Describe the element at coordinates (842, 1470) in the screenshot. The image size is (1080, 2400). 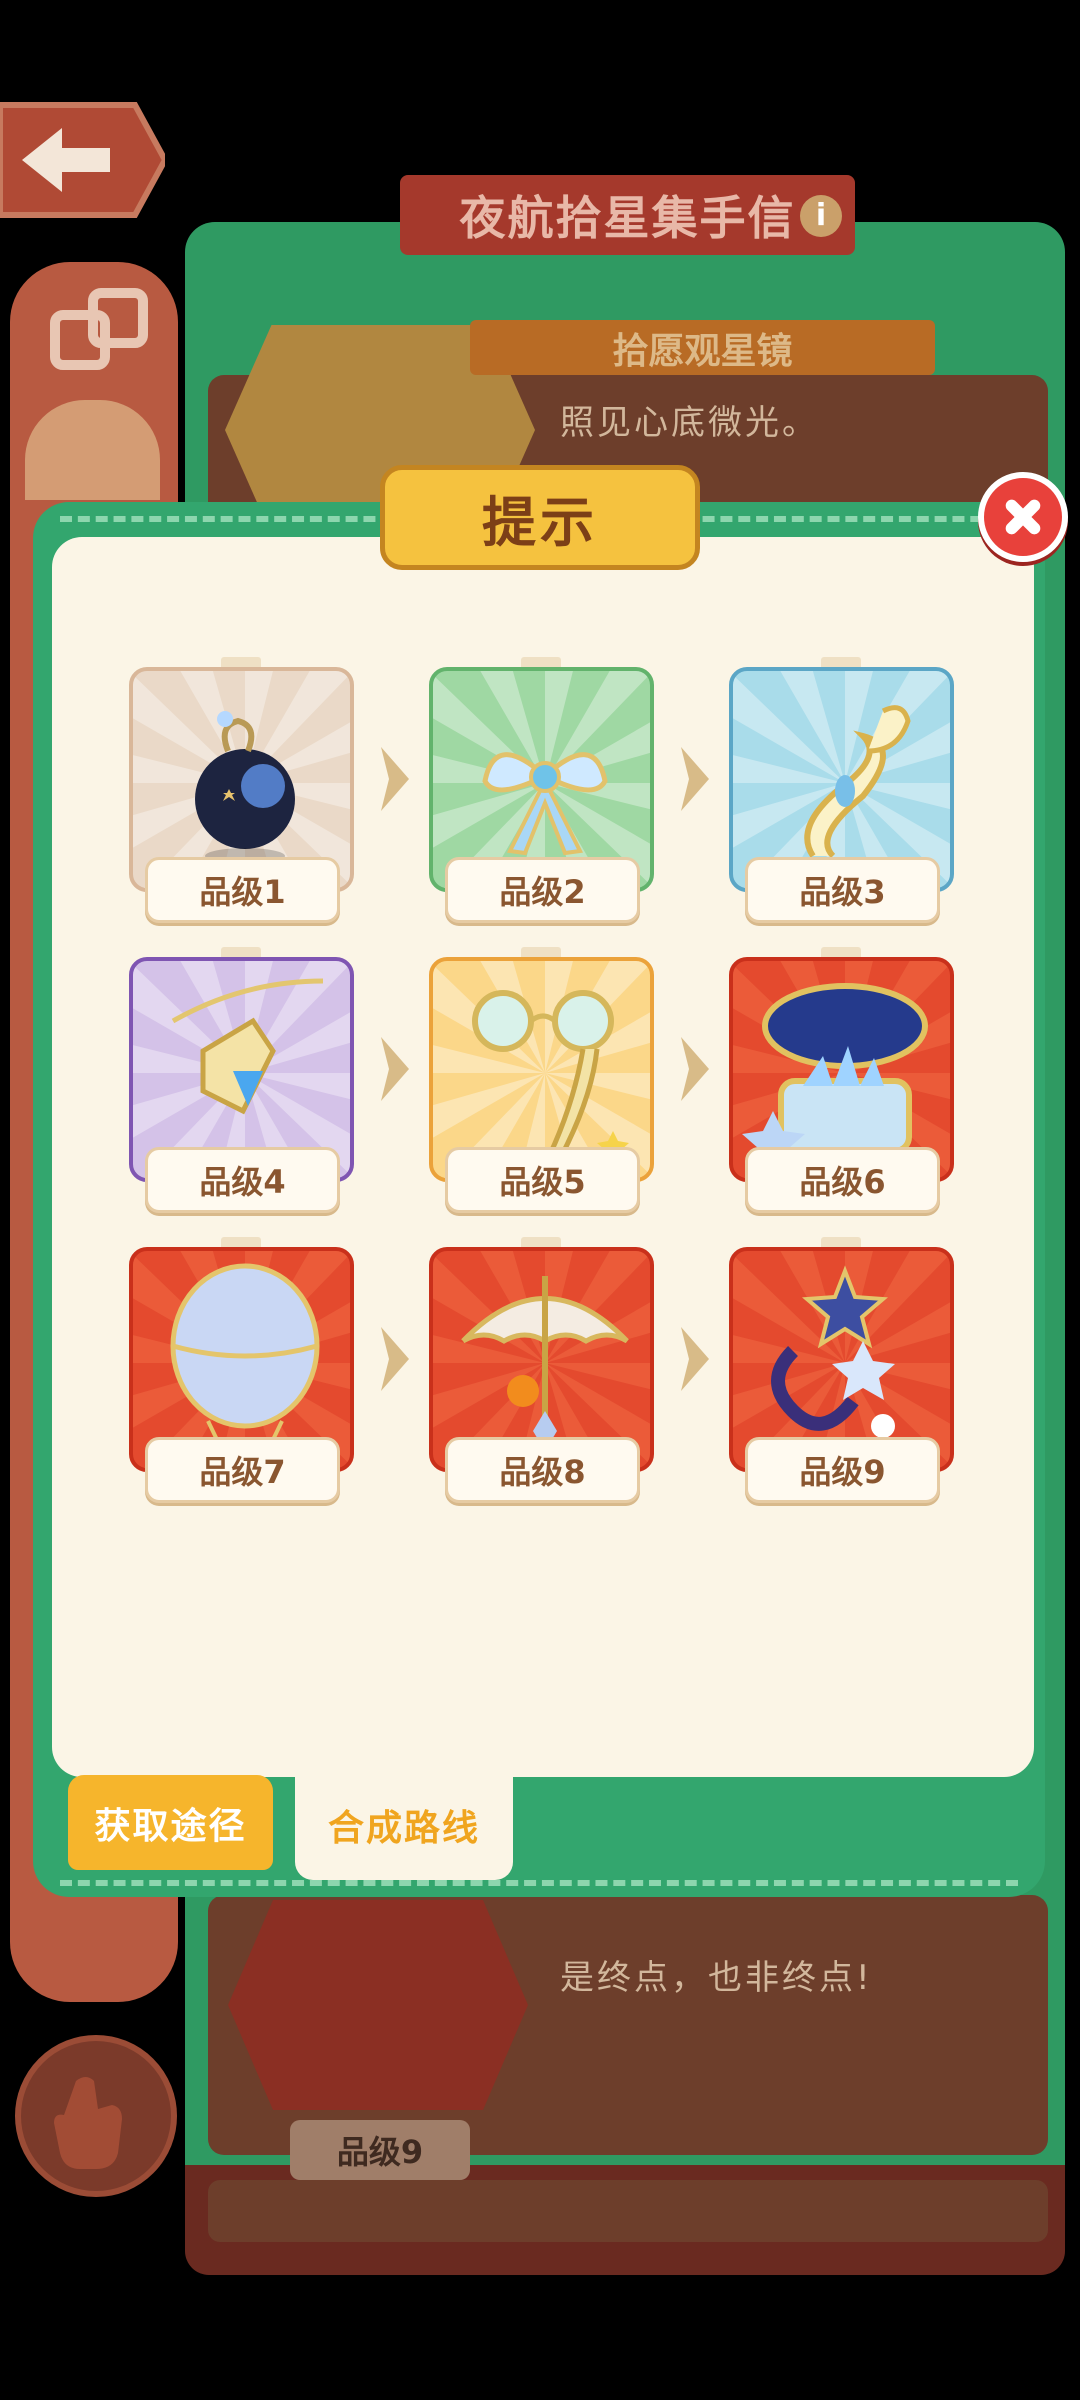
I see `tier-label-9: 品级9` at that location.